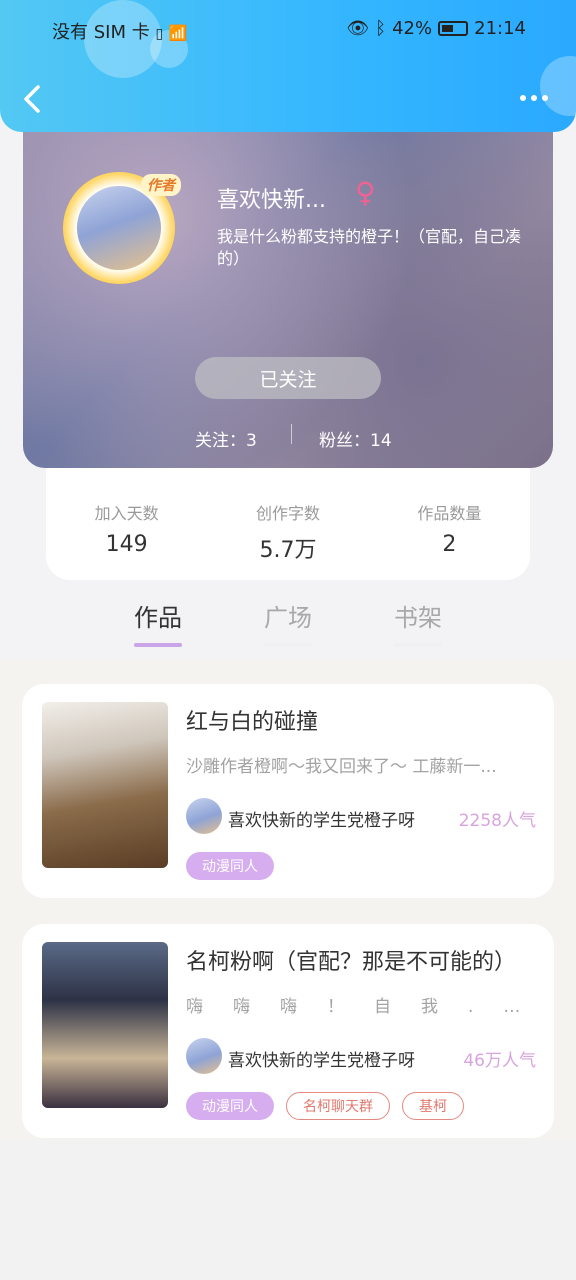 Image resolution: width=576 pixels, height=1280 pixels. I want to click on stat-label: 创作字数, so click(287, 513).